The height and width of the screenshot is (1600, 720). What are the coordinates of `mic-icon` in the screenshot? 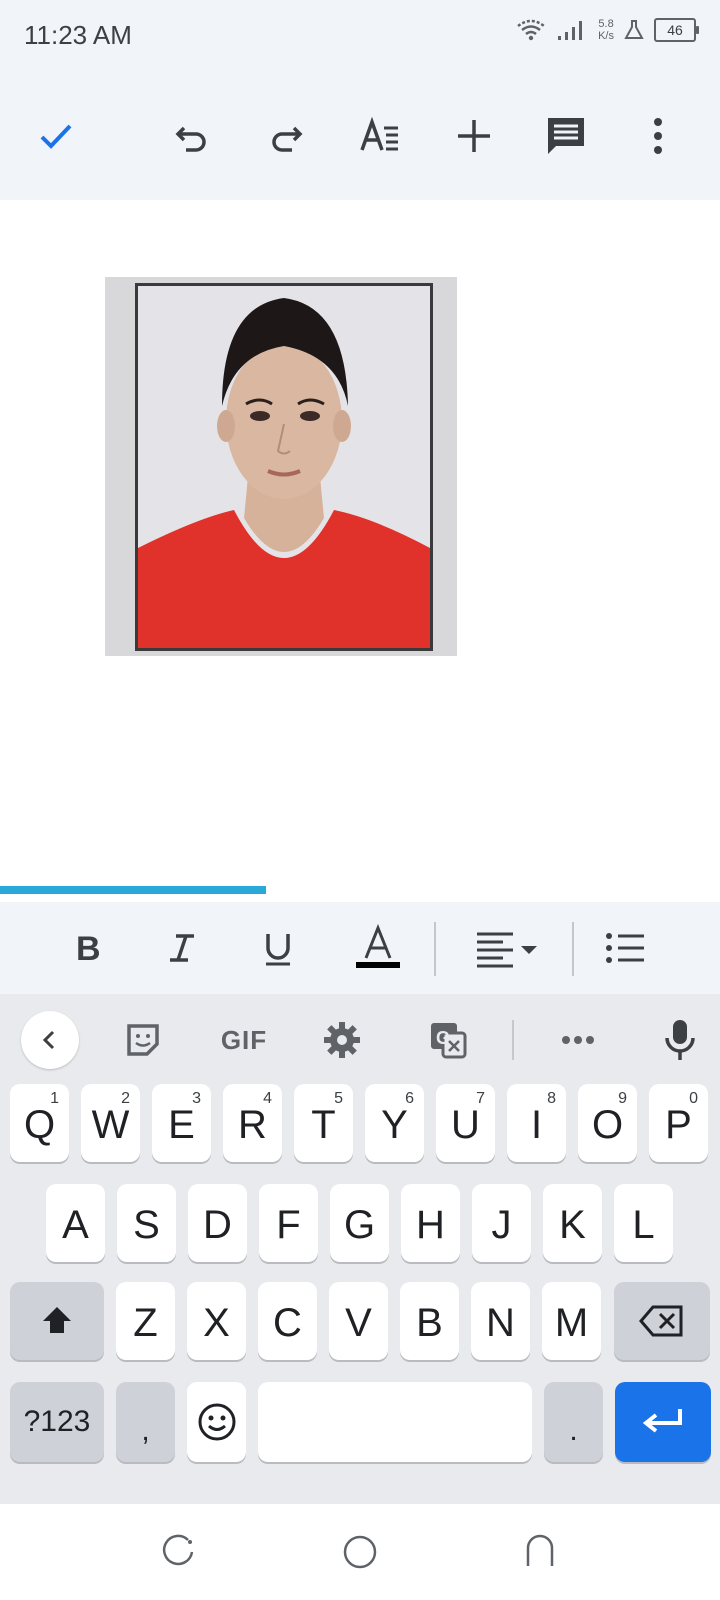 It's located at (680, 1040).